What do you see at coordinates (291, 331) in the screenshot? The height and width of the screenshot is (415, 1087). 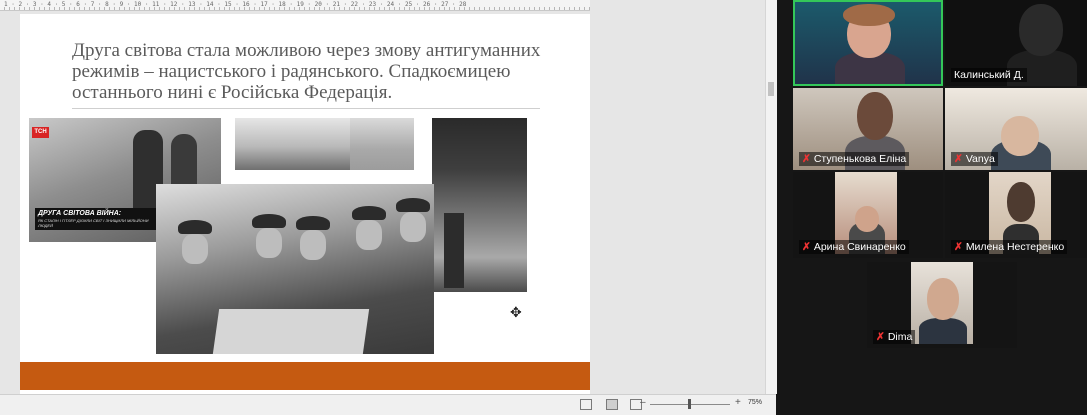 I see `map-sheet` at bounding box center [291, 331].